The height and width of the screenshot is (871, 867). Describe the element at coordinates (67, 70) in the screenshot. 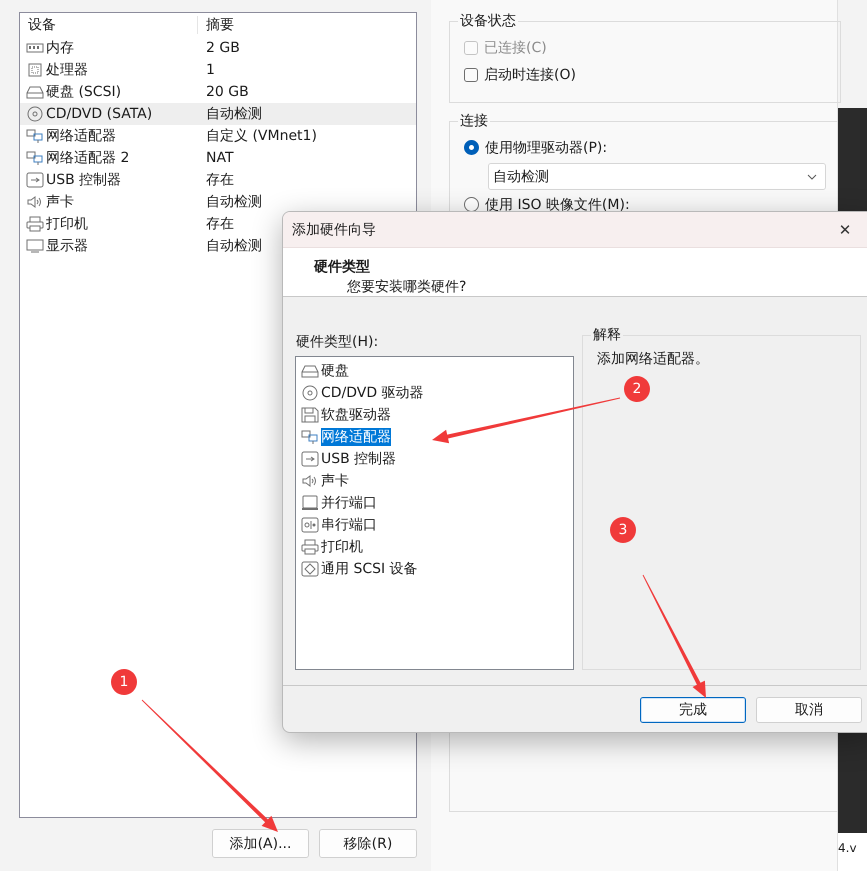

I see `device-name: 处理器` at that location.